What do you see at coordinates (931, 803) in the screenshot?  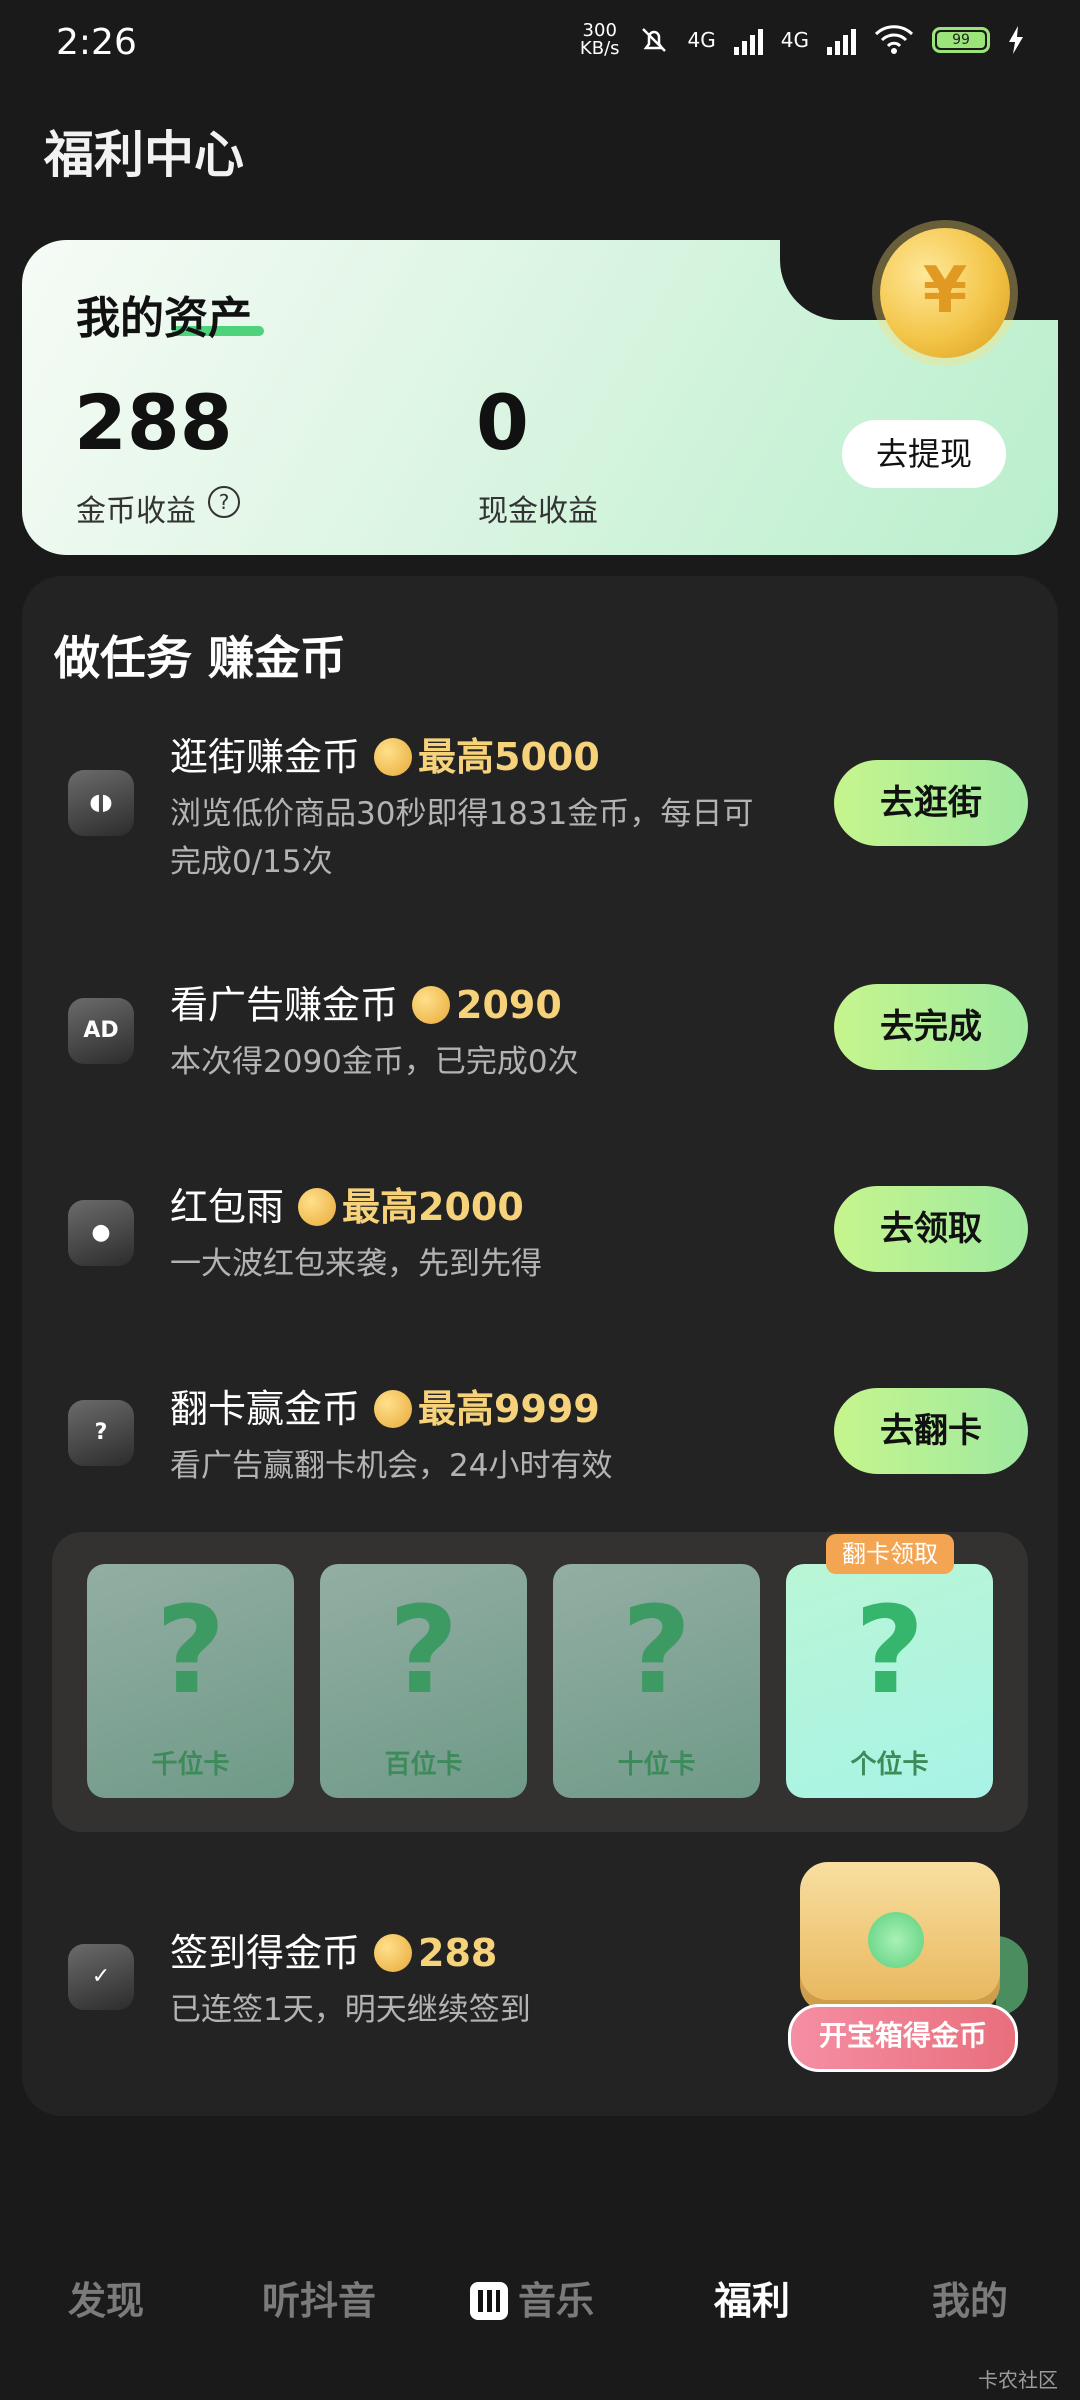 I see `go-shopping-button: 去逛街` at bounding box center [931, 803].